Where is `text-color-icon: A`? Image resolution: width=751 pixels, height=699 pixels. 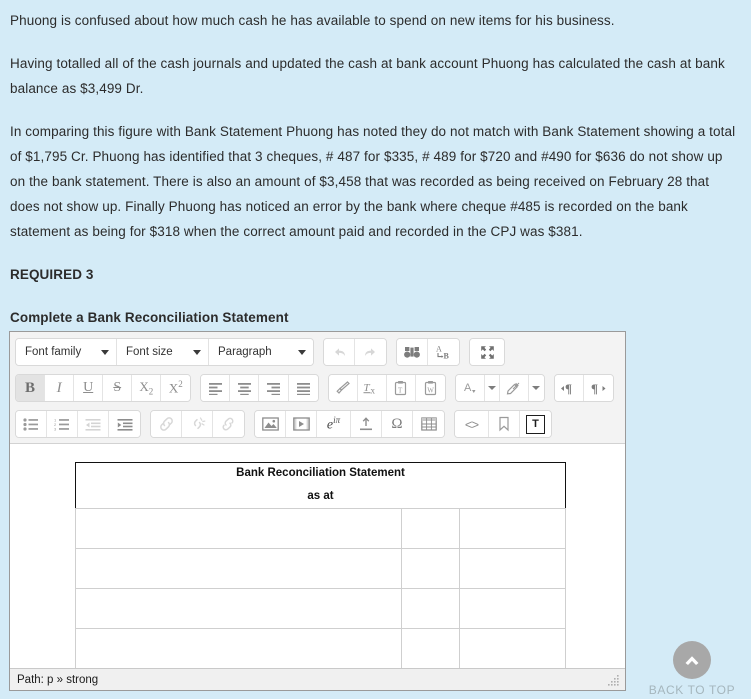
text-color-icon: A is located at coordinates (470, 388).